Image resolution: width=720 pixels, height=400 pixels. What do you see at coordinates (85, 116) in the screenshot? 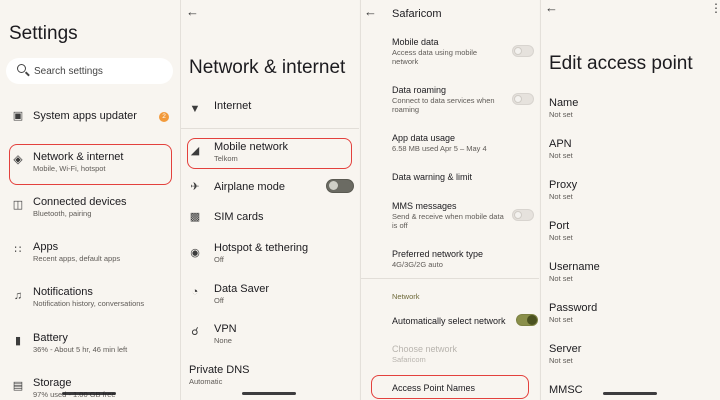
I see `settings-item-label: System apps updater` at bounding box center [85, 116].